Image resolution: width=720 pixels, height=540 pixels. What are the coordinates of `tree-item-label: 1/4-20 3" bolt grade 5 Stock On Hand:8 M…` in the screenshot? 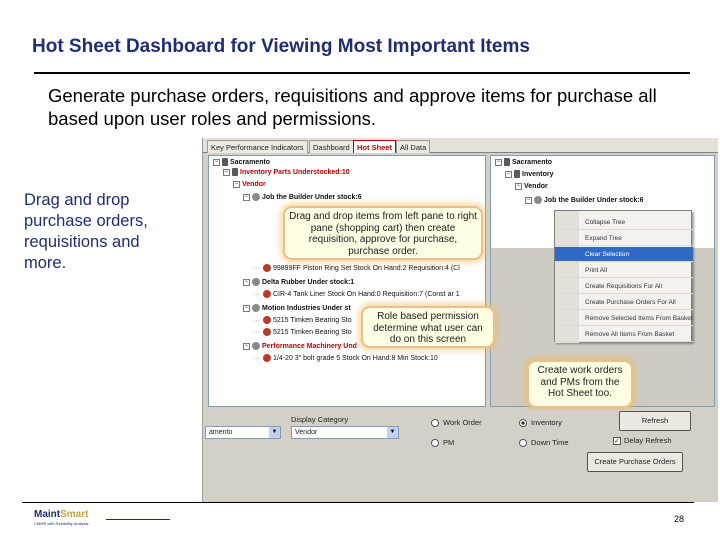 It's located at (355, 358).